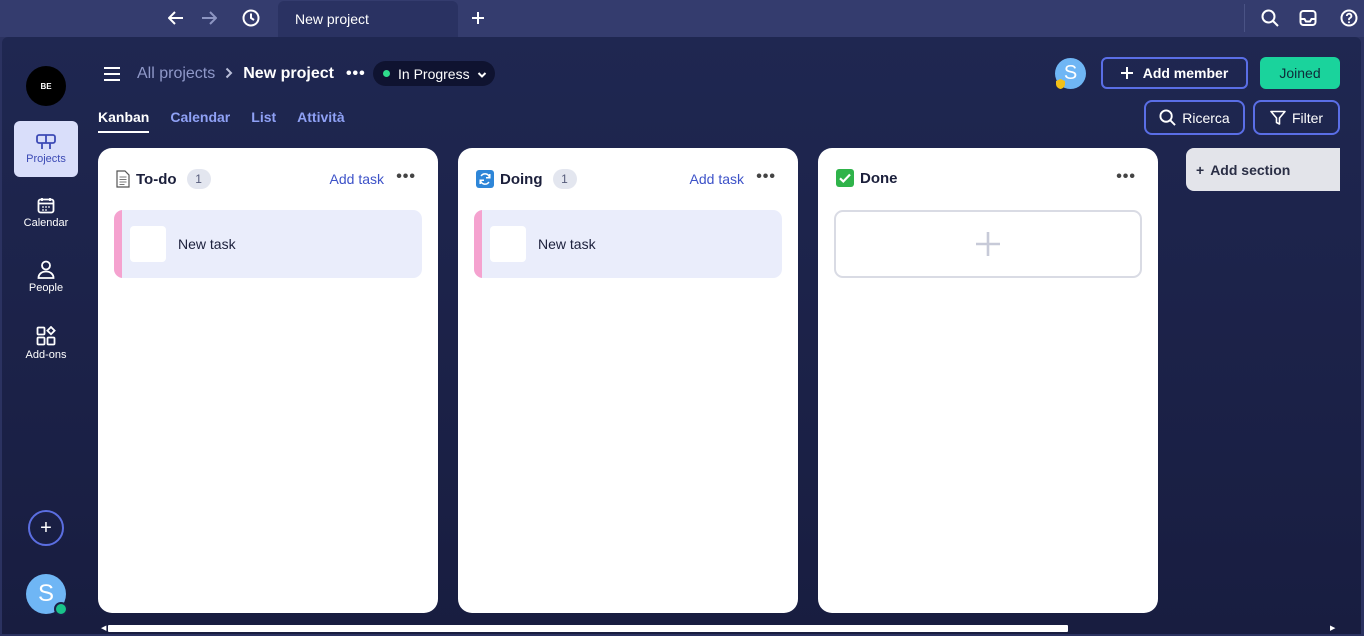 The image size is (1364, 636). What do you see at coordinates (482, 75) in the screenshot?
I see `chevron-down-icon` at bounding box center [482, 75].